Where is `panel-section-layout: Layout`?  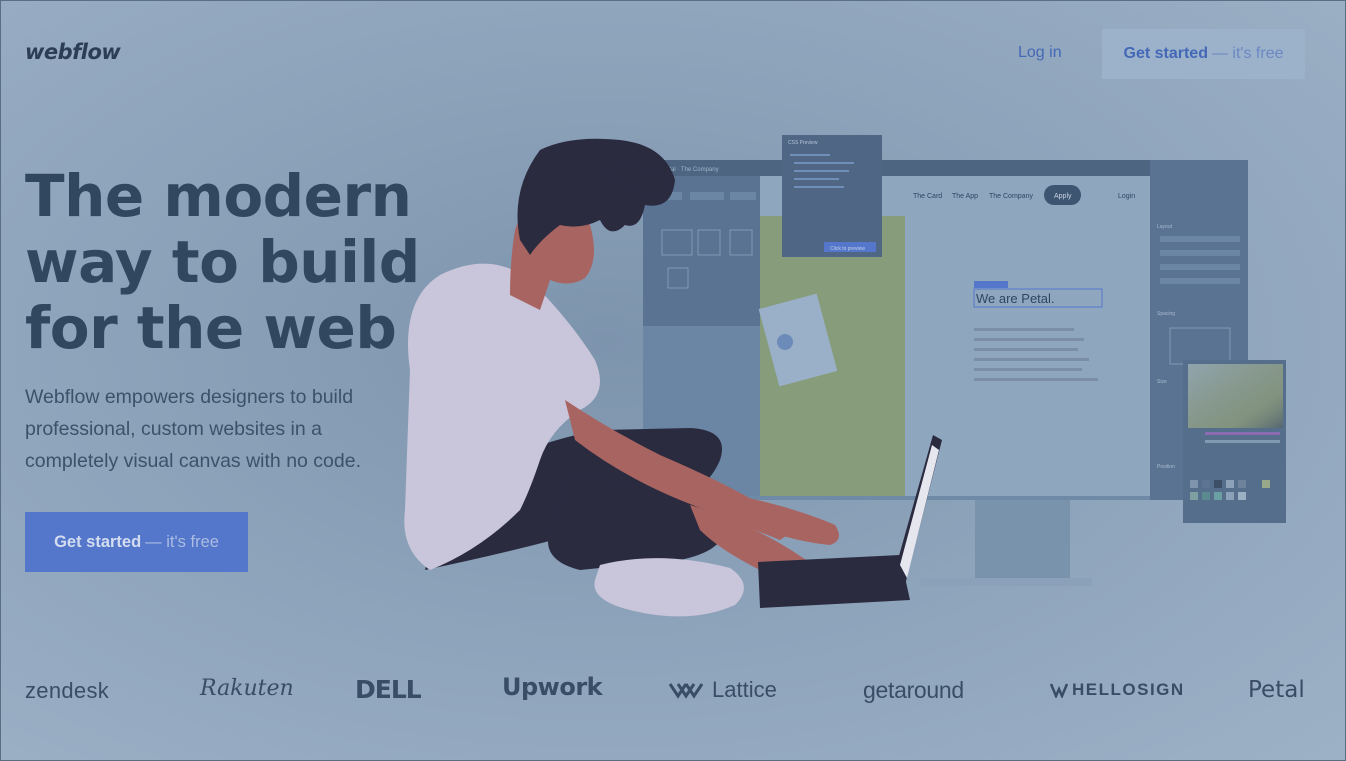 panel-section-layout: Layout is located at coordinates (1165, 227).